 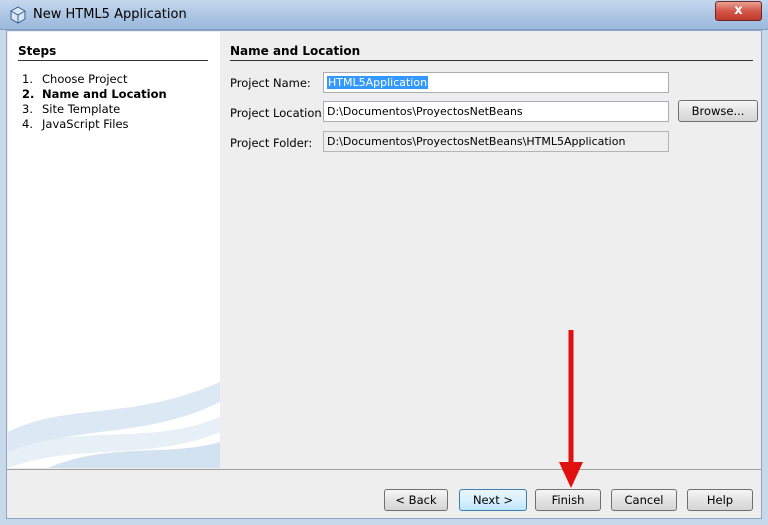 I want to click on project-name-input: HTML5Application, so click(x=496, y=82).